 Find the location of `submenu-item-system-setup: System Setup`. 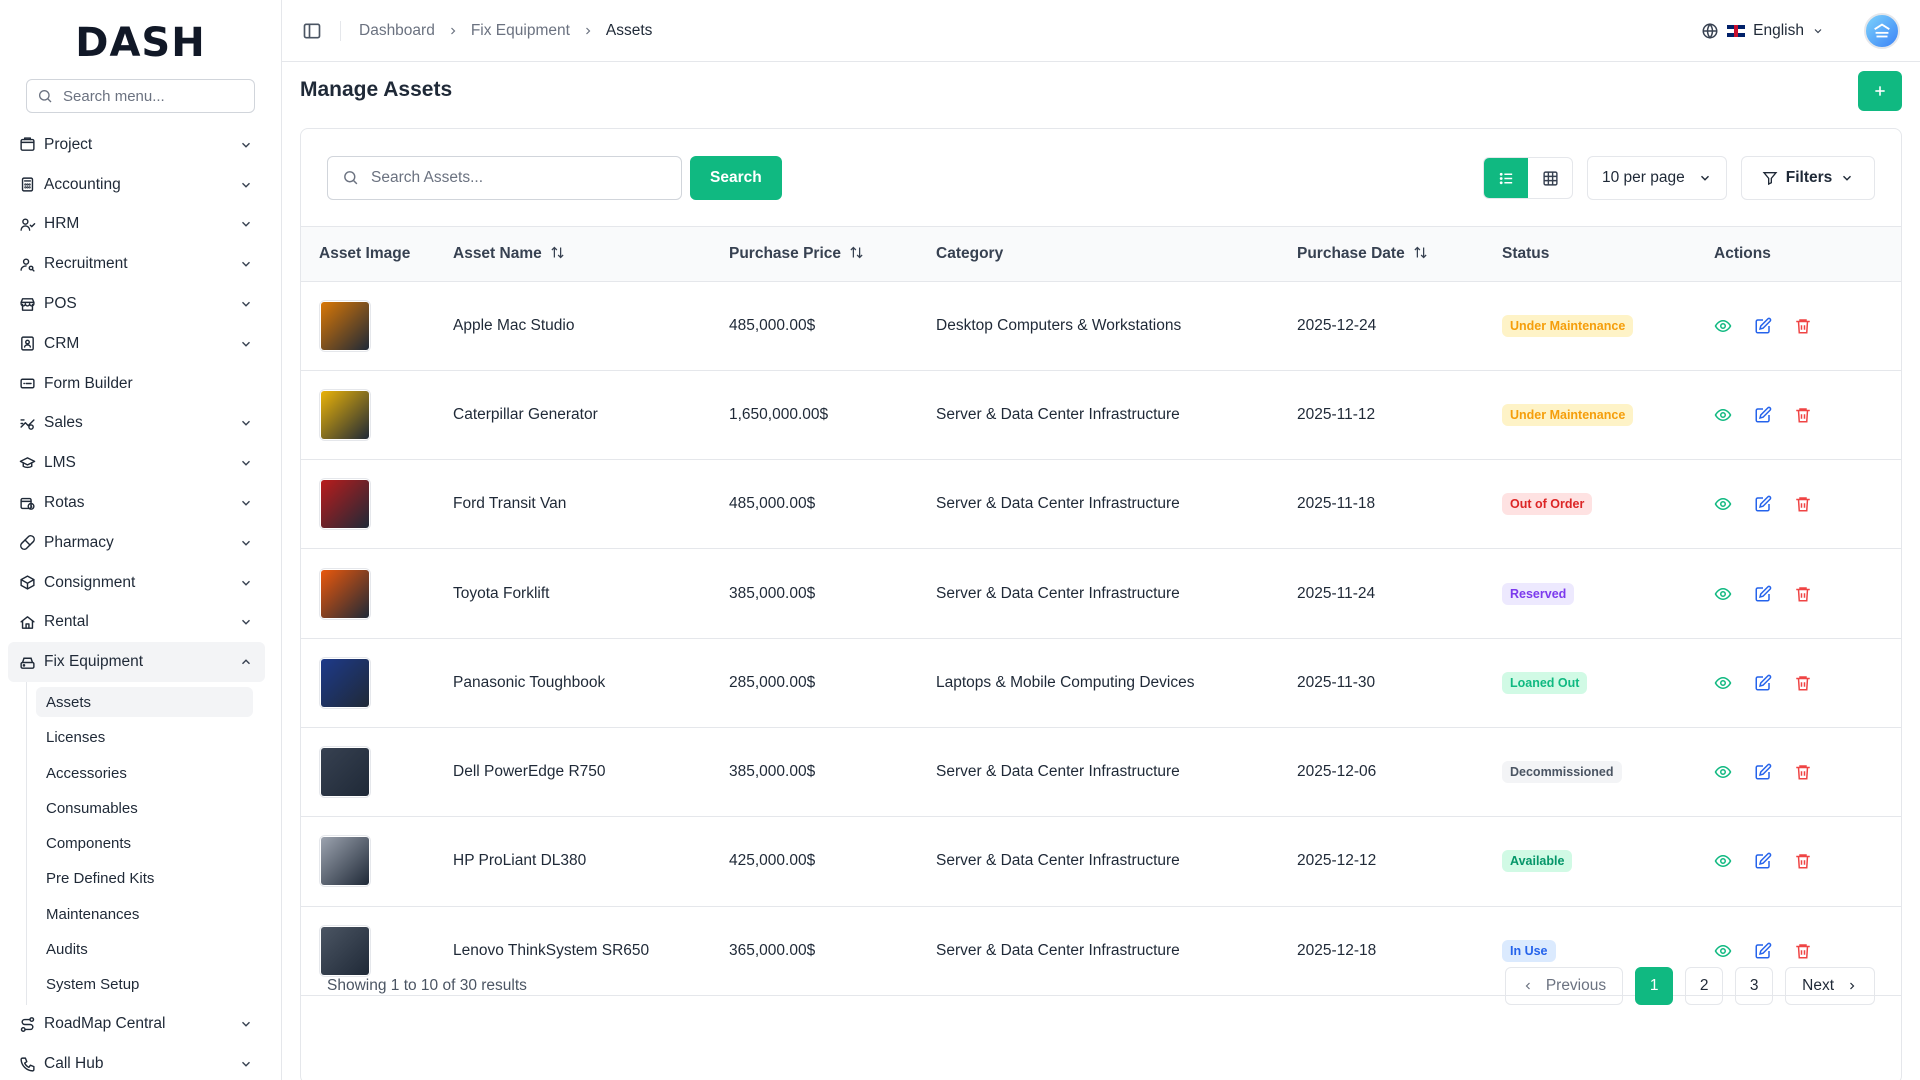

submenu-item-system-setup: System Setup is located at coordinates (144, 984).